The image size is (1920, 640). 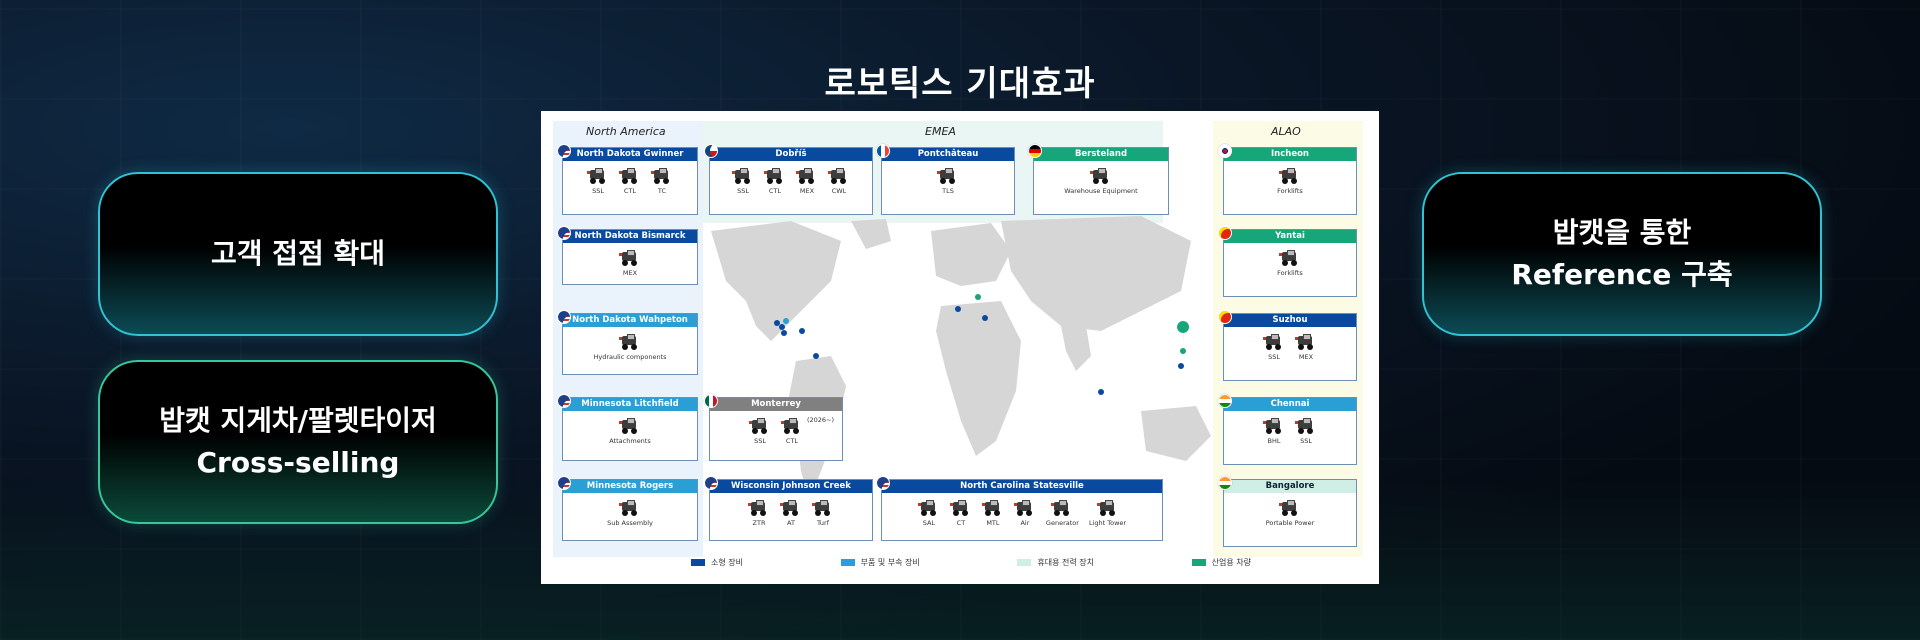 I want to click on benefit-pill-cross-selling: 밥캣 지게차/팔렛타이저 Cross-selling, so click(x=298, y=442).